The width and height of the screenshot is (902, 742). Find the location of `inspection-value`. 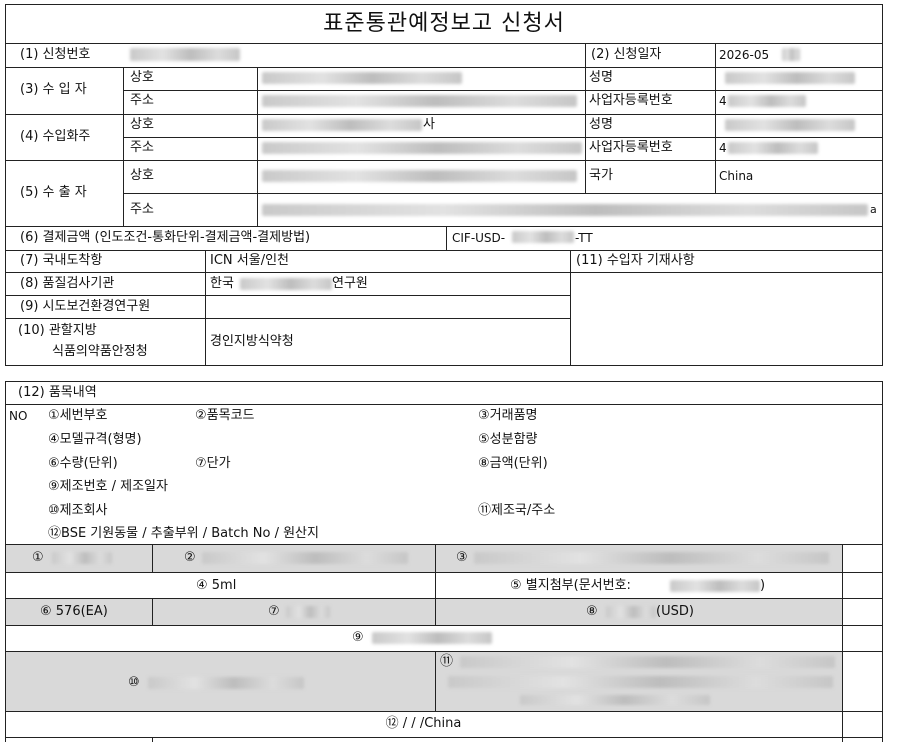

inspection-value is located at coordinates (286, 284).